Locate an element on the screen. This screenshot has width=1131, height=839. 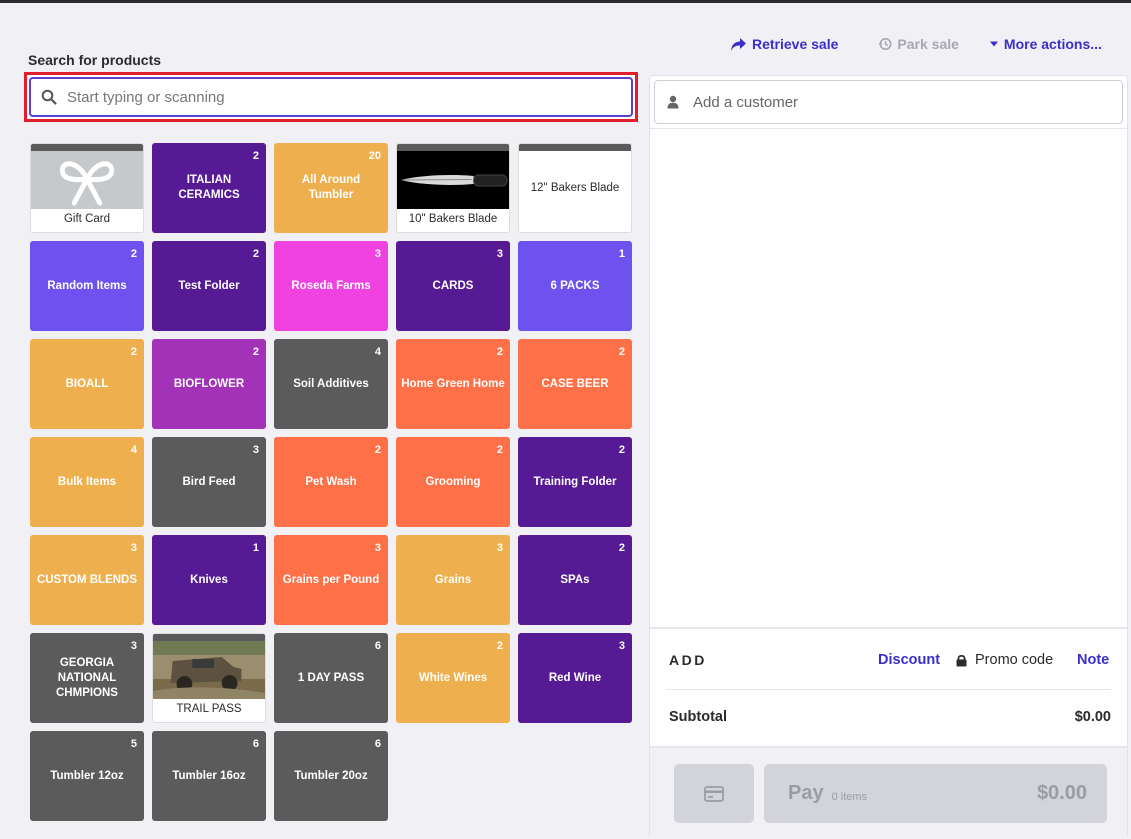
tile-label: Test Folder is located at coordinates (209, 285).